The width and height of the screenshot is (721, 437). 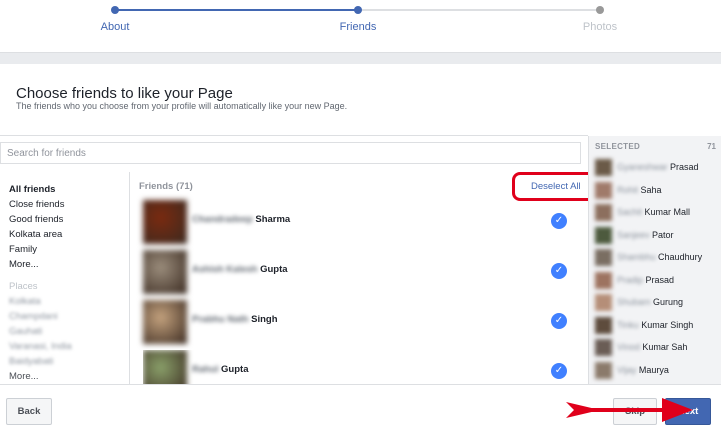 What do you see at coordinates (358, 10) in the screenshot?
I see `step-dot-friends` at bounding box center [358, 10].